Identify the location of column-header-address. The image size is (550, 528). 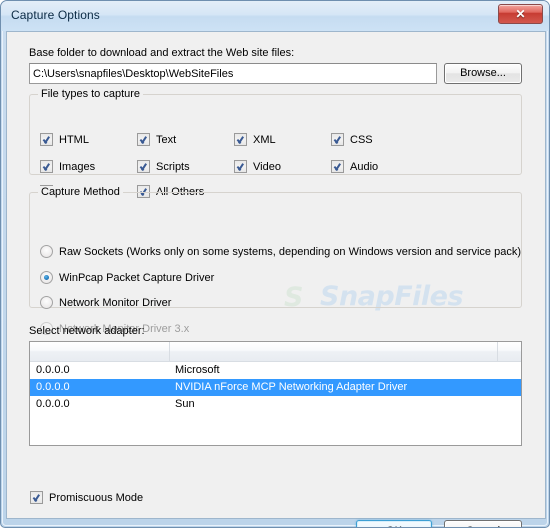
(100, 351).